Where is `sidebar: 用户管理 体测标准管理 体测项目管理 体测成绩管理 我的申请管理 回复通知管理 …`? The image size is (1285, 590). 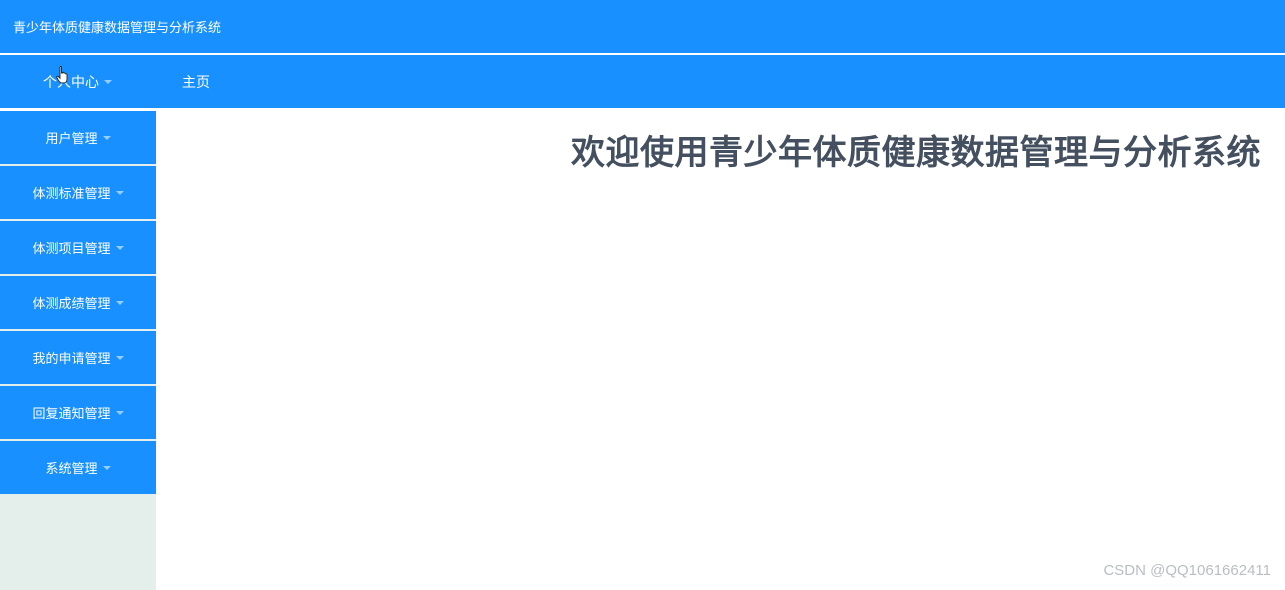
sidebar: 用户管理 体测标准管理 体测项目管理 体测成绩管理 我的申请管理 回复通知管理 … is located at coordinates (78, 350).